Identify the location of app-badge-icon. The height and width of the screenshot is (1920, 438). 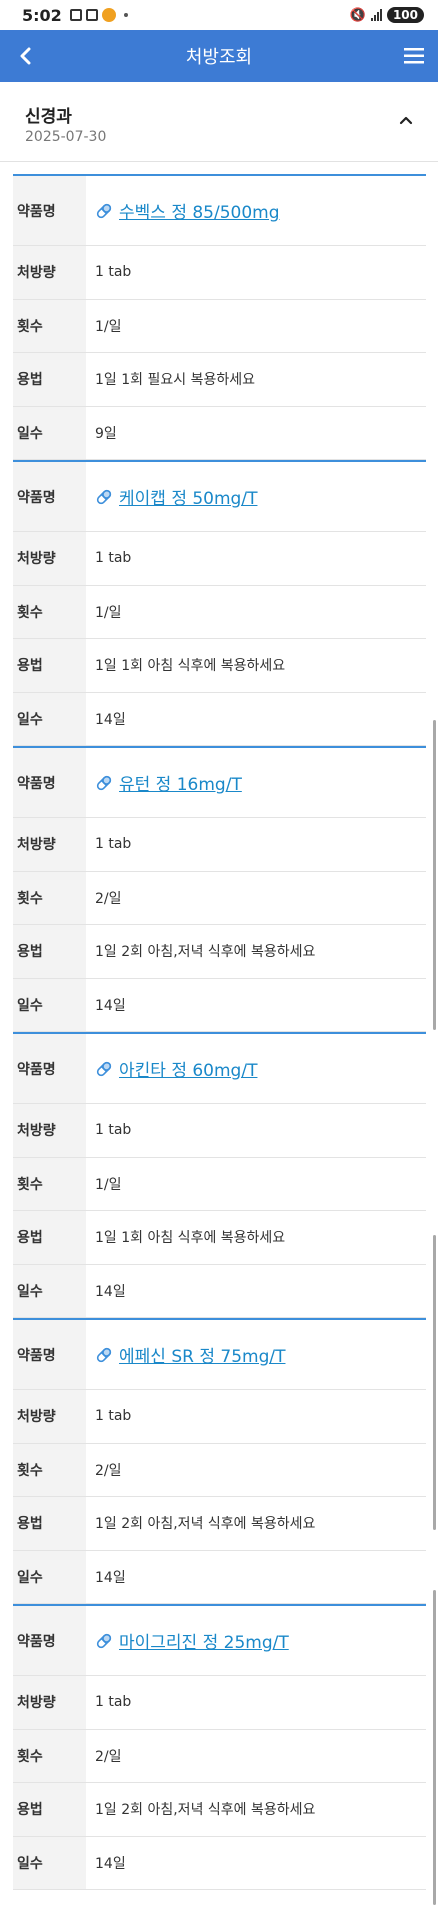
(108, 15).